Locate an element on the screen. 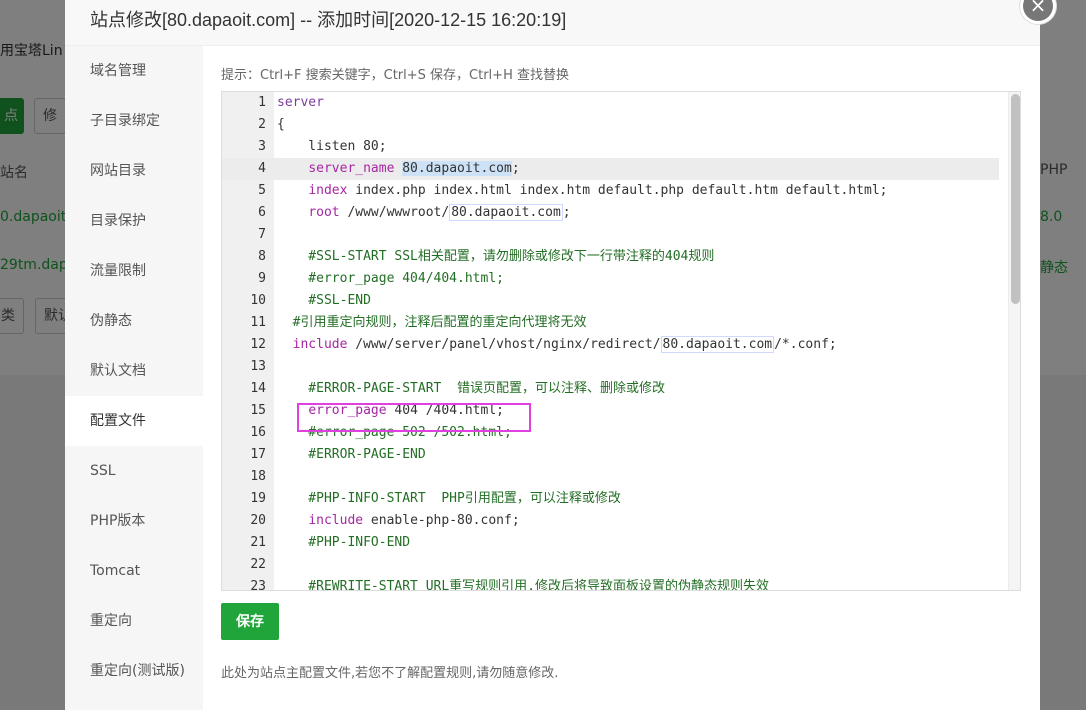 This screenshot has width=1086, height=710. sidebar-item: 重定向 is located at coordinates (134, 621).